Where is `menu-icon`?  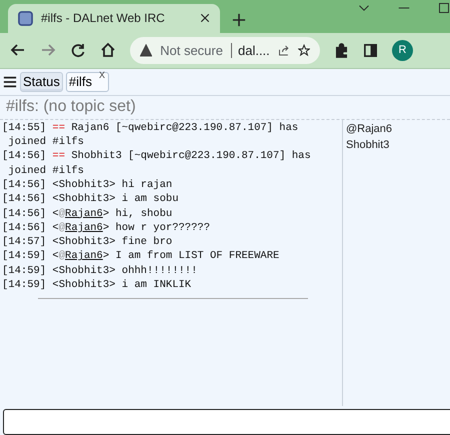
menu-icon is located at coordinates (10, 81).